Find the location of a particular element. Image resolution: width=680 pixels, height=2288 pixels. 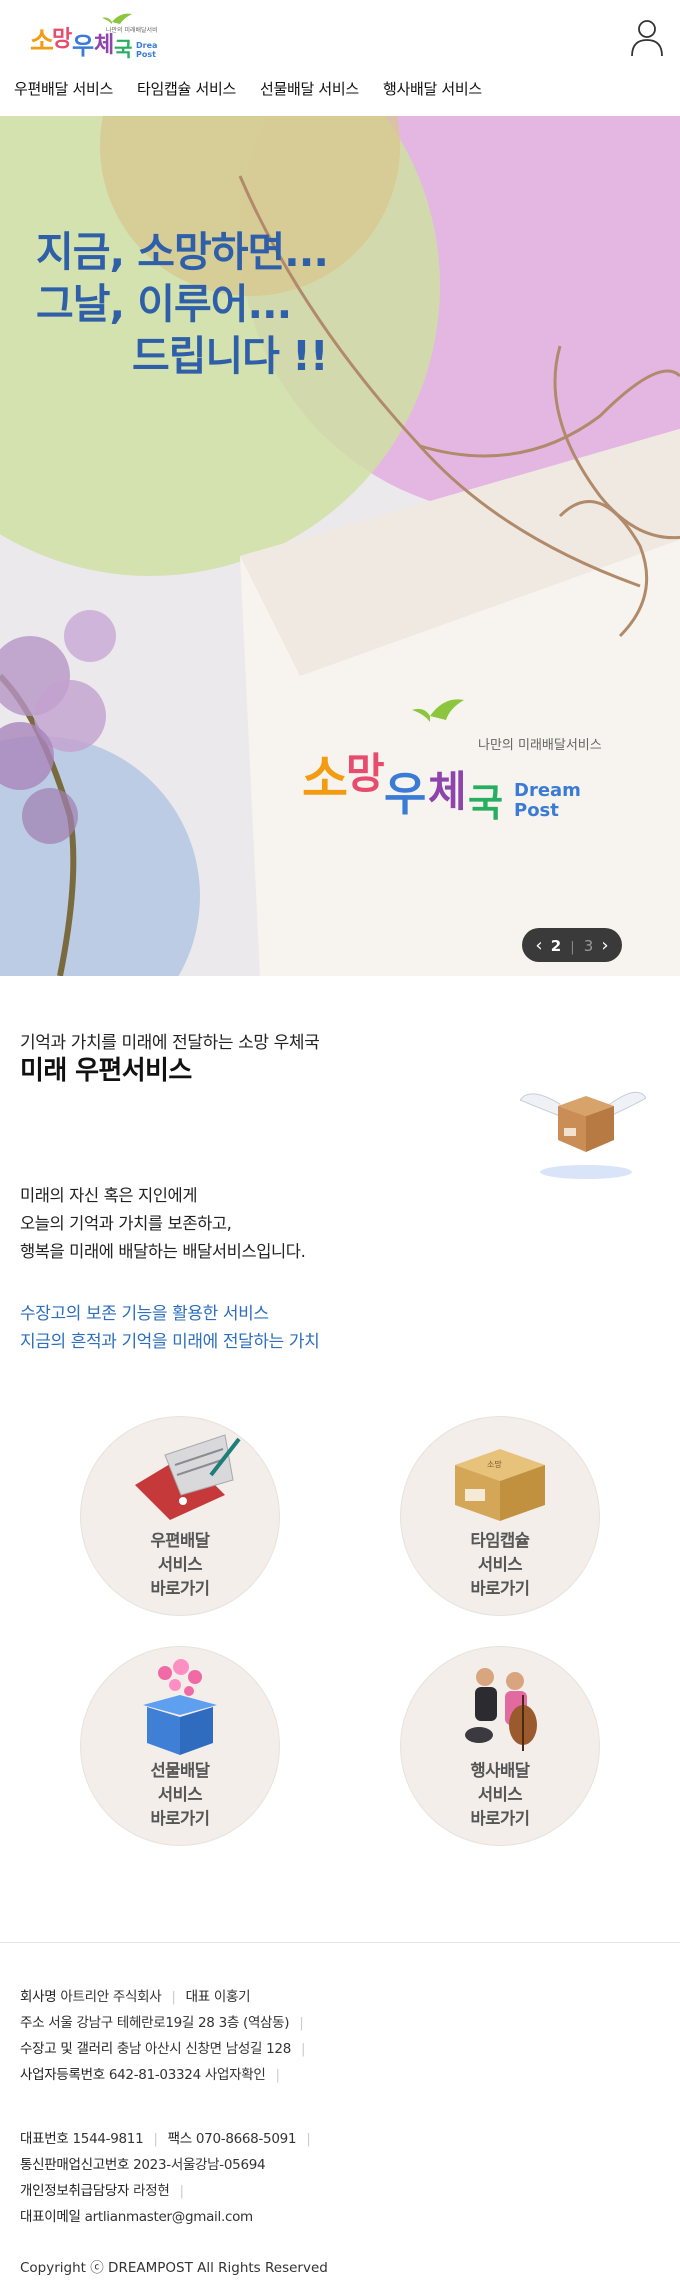

footer-privacy-row: 개인정보취급담당자 라정현 | is located at coordinates (105, 2189).